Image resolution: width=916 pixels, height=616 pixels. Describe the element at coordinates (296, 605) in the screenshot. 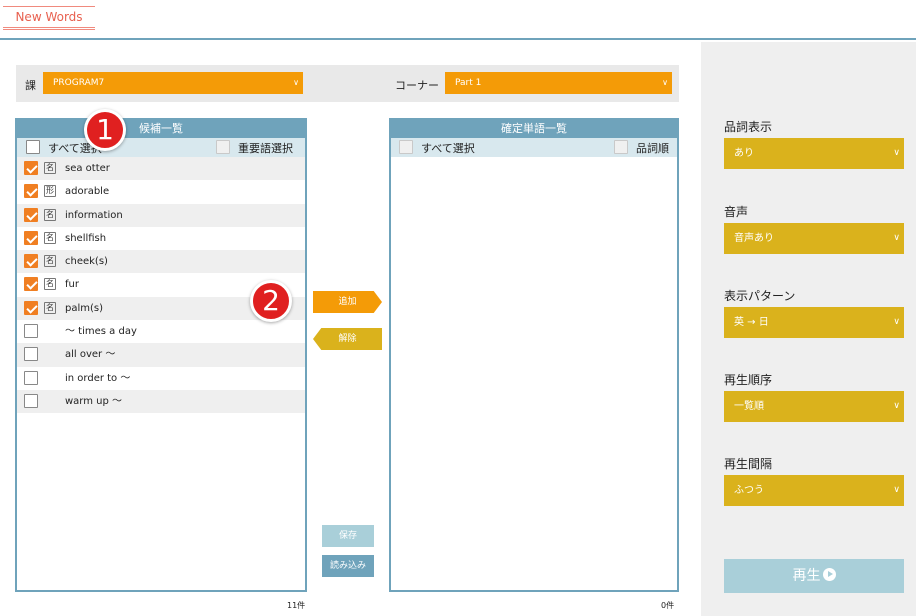

I see `candidate-count: 11件` at that location.